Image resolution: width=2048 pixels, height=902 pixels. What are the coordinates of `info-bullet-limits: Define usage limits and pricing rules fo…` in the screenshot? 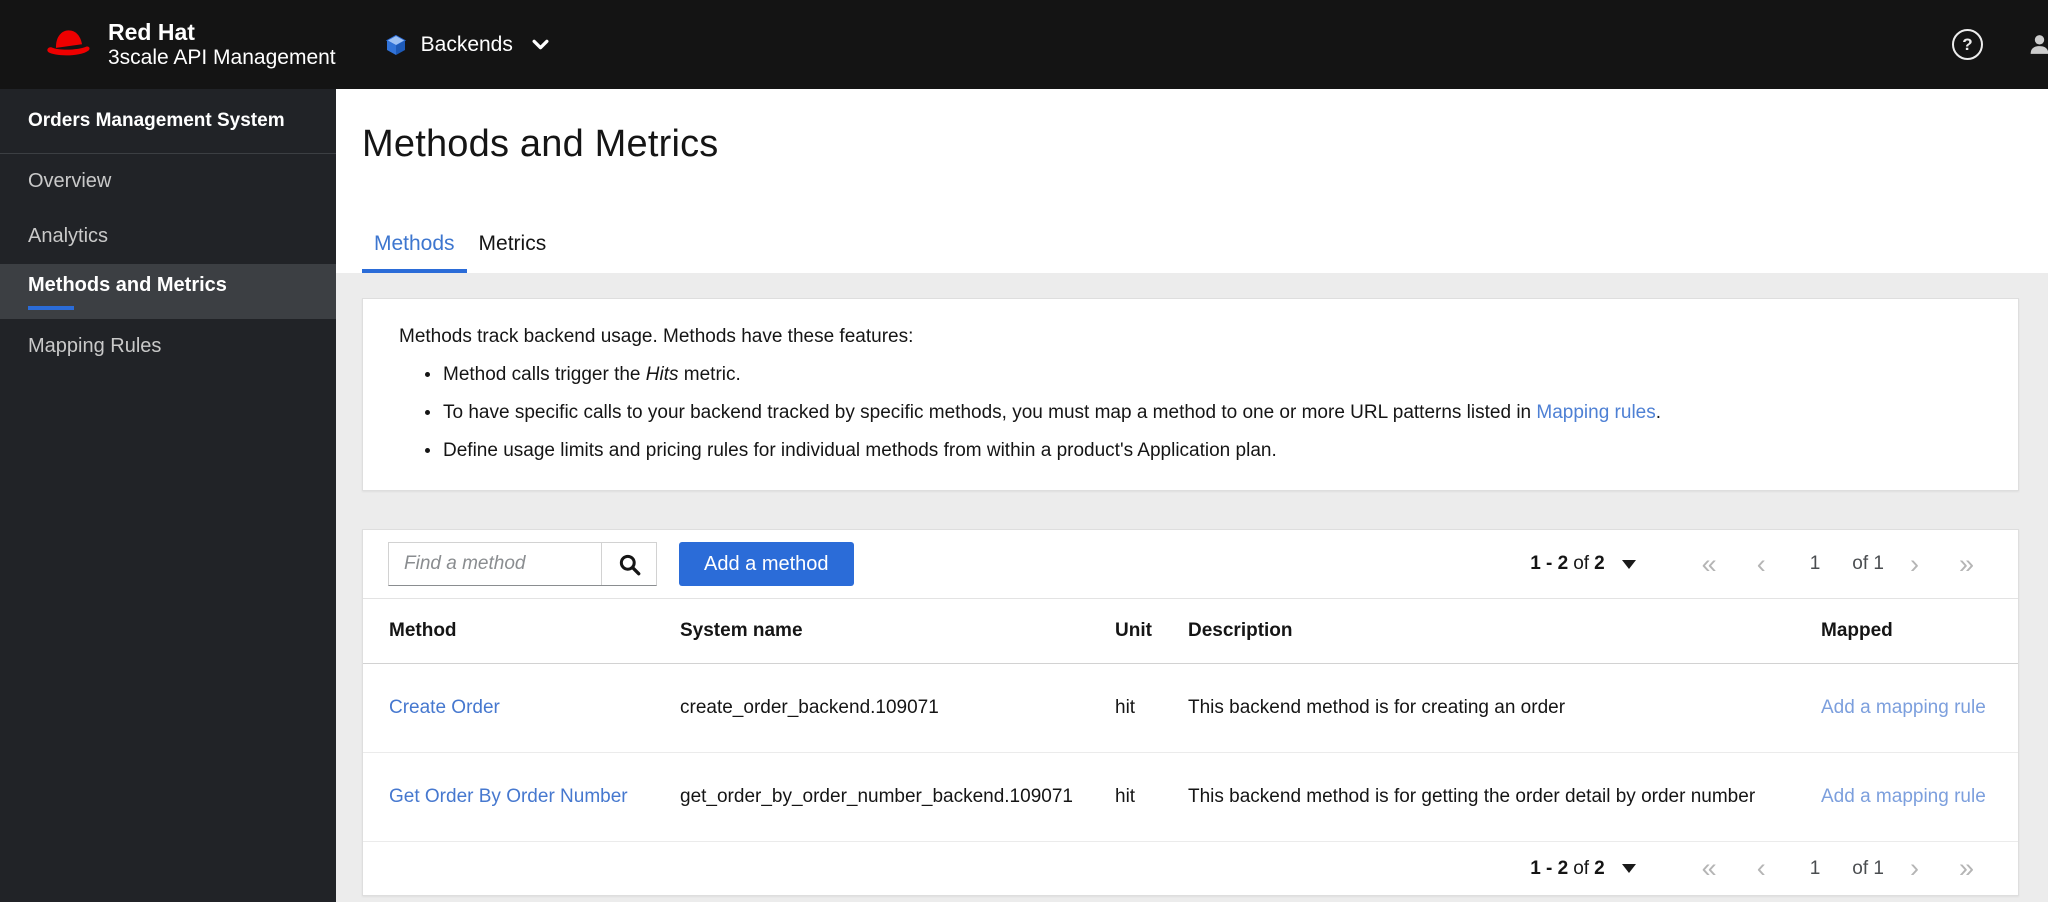 It's located at (1206, 451).